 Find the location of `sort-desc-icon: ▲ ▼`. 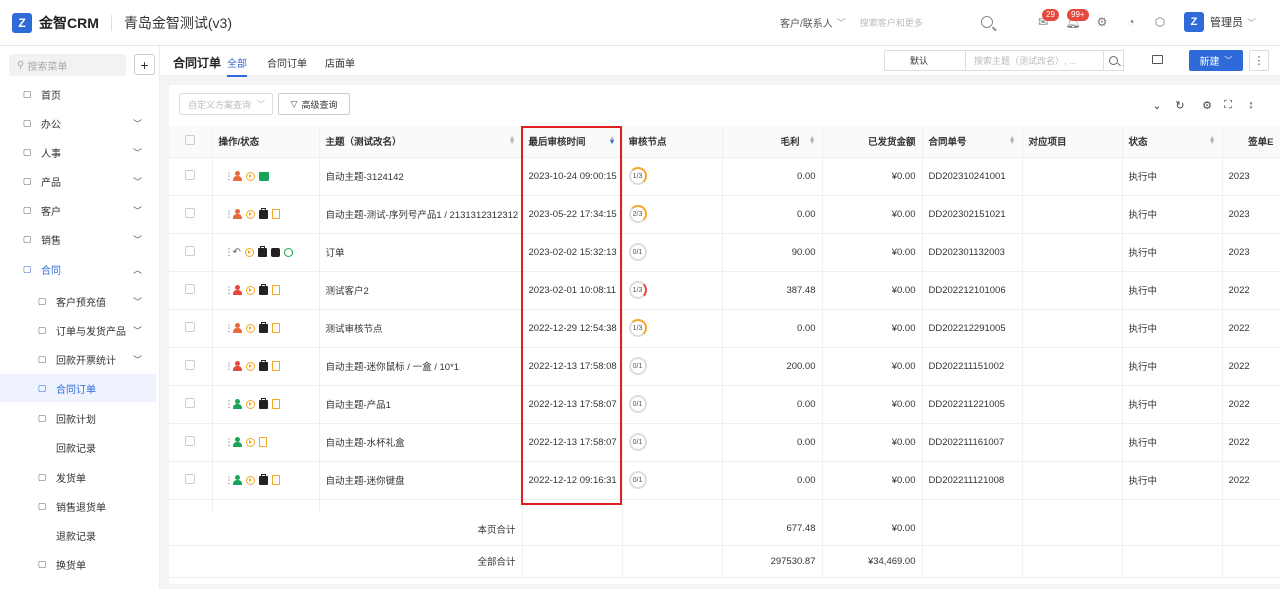

sort-desc-icon: ▲ ▼ is located at coordinates (612, 140).